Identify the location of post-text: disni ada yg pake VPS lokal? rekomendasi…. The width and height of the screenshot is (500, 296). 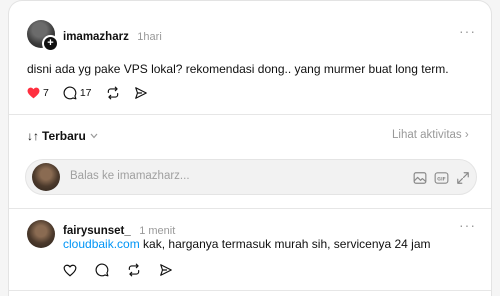
(238, 69).